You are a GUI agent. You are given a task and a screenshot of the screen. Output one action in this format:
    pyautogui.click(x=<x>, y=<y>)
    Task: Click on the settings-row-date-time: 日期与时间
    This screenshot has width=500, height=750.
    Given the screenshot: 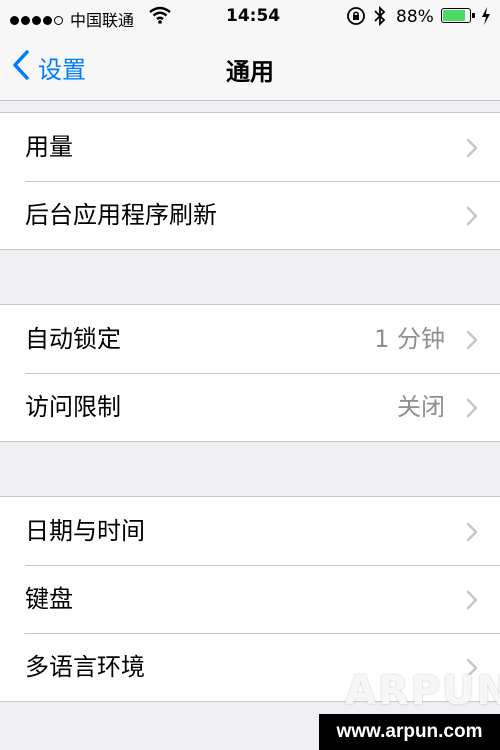 What is the action you would take?
    pyautogui.click(x=250, y=531)
    